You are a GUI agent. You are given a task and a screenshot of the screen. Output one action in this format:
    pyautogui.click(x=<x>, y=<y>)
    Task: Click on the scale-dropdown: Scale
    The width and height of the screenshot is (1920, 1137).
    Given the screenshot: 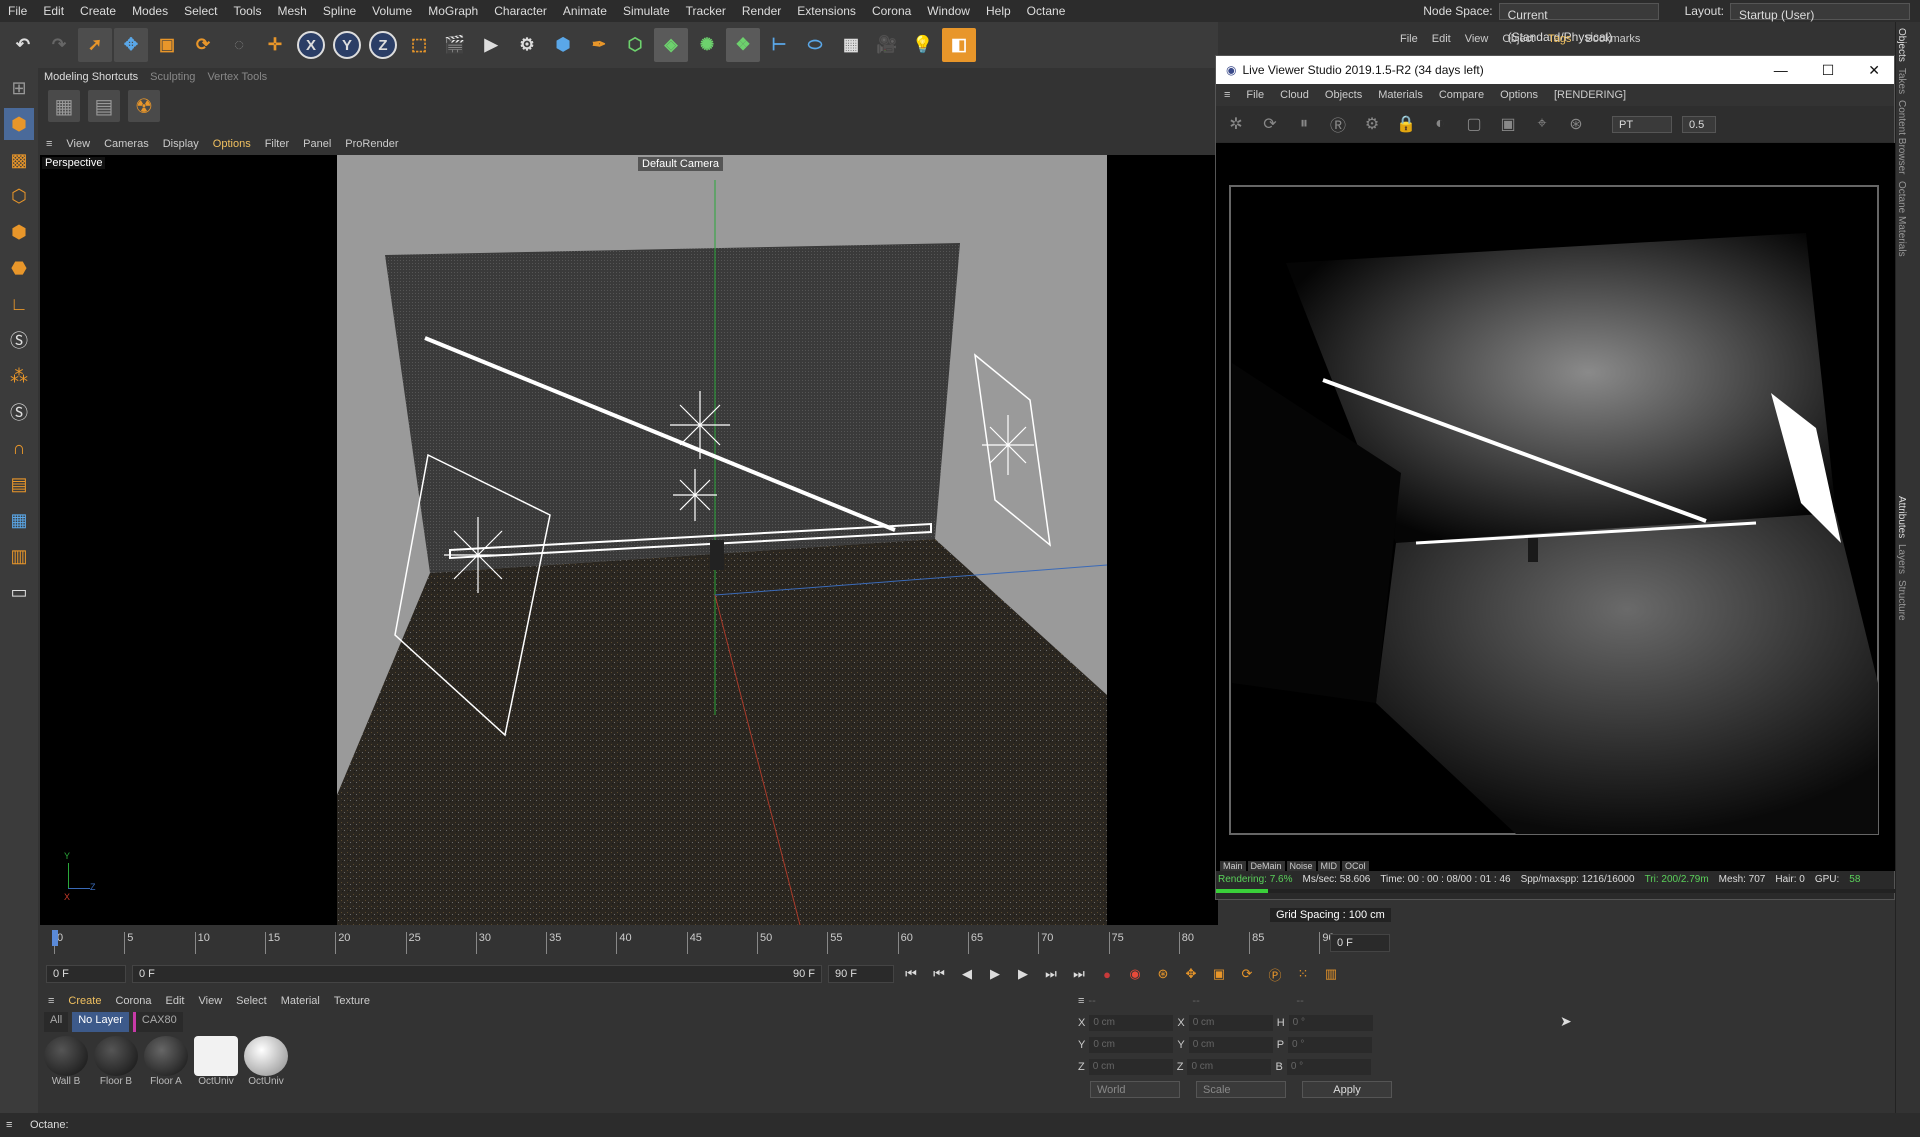 What is the action you would take?
    pyautogui.click(x=1241, y=1089)
    